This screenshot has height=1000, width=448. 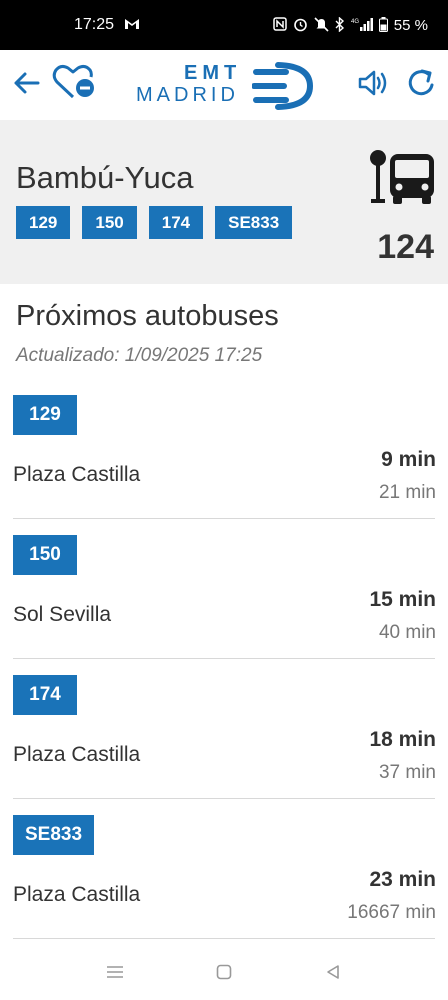 What do you see at coordinates (350, 24) in the screenshot?
I see `status-right: 4G 55 %` at bounding box center [350, 24].